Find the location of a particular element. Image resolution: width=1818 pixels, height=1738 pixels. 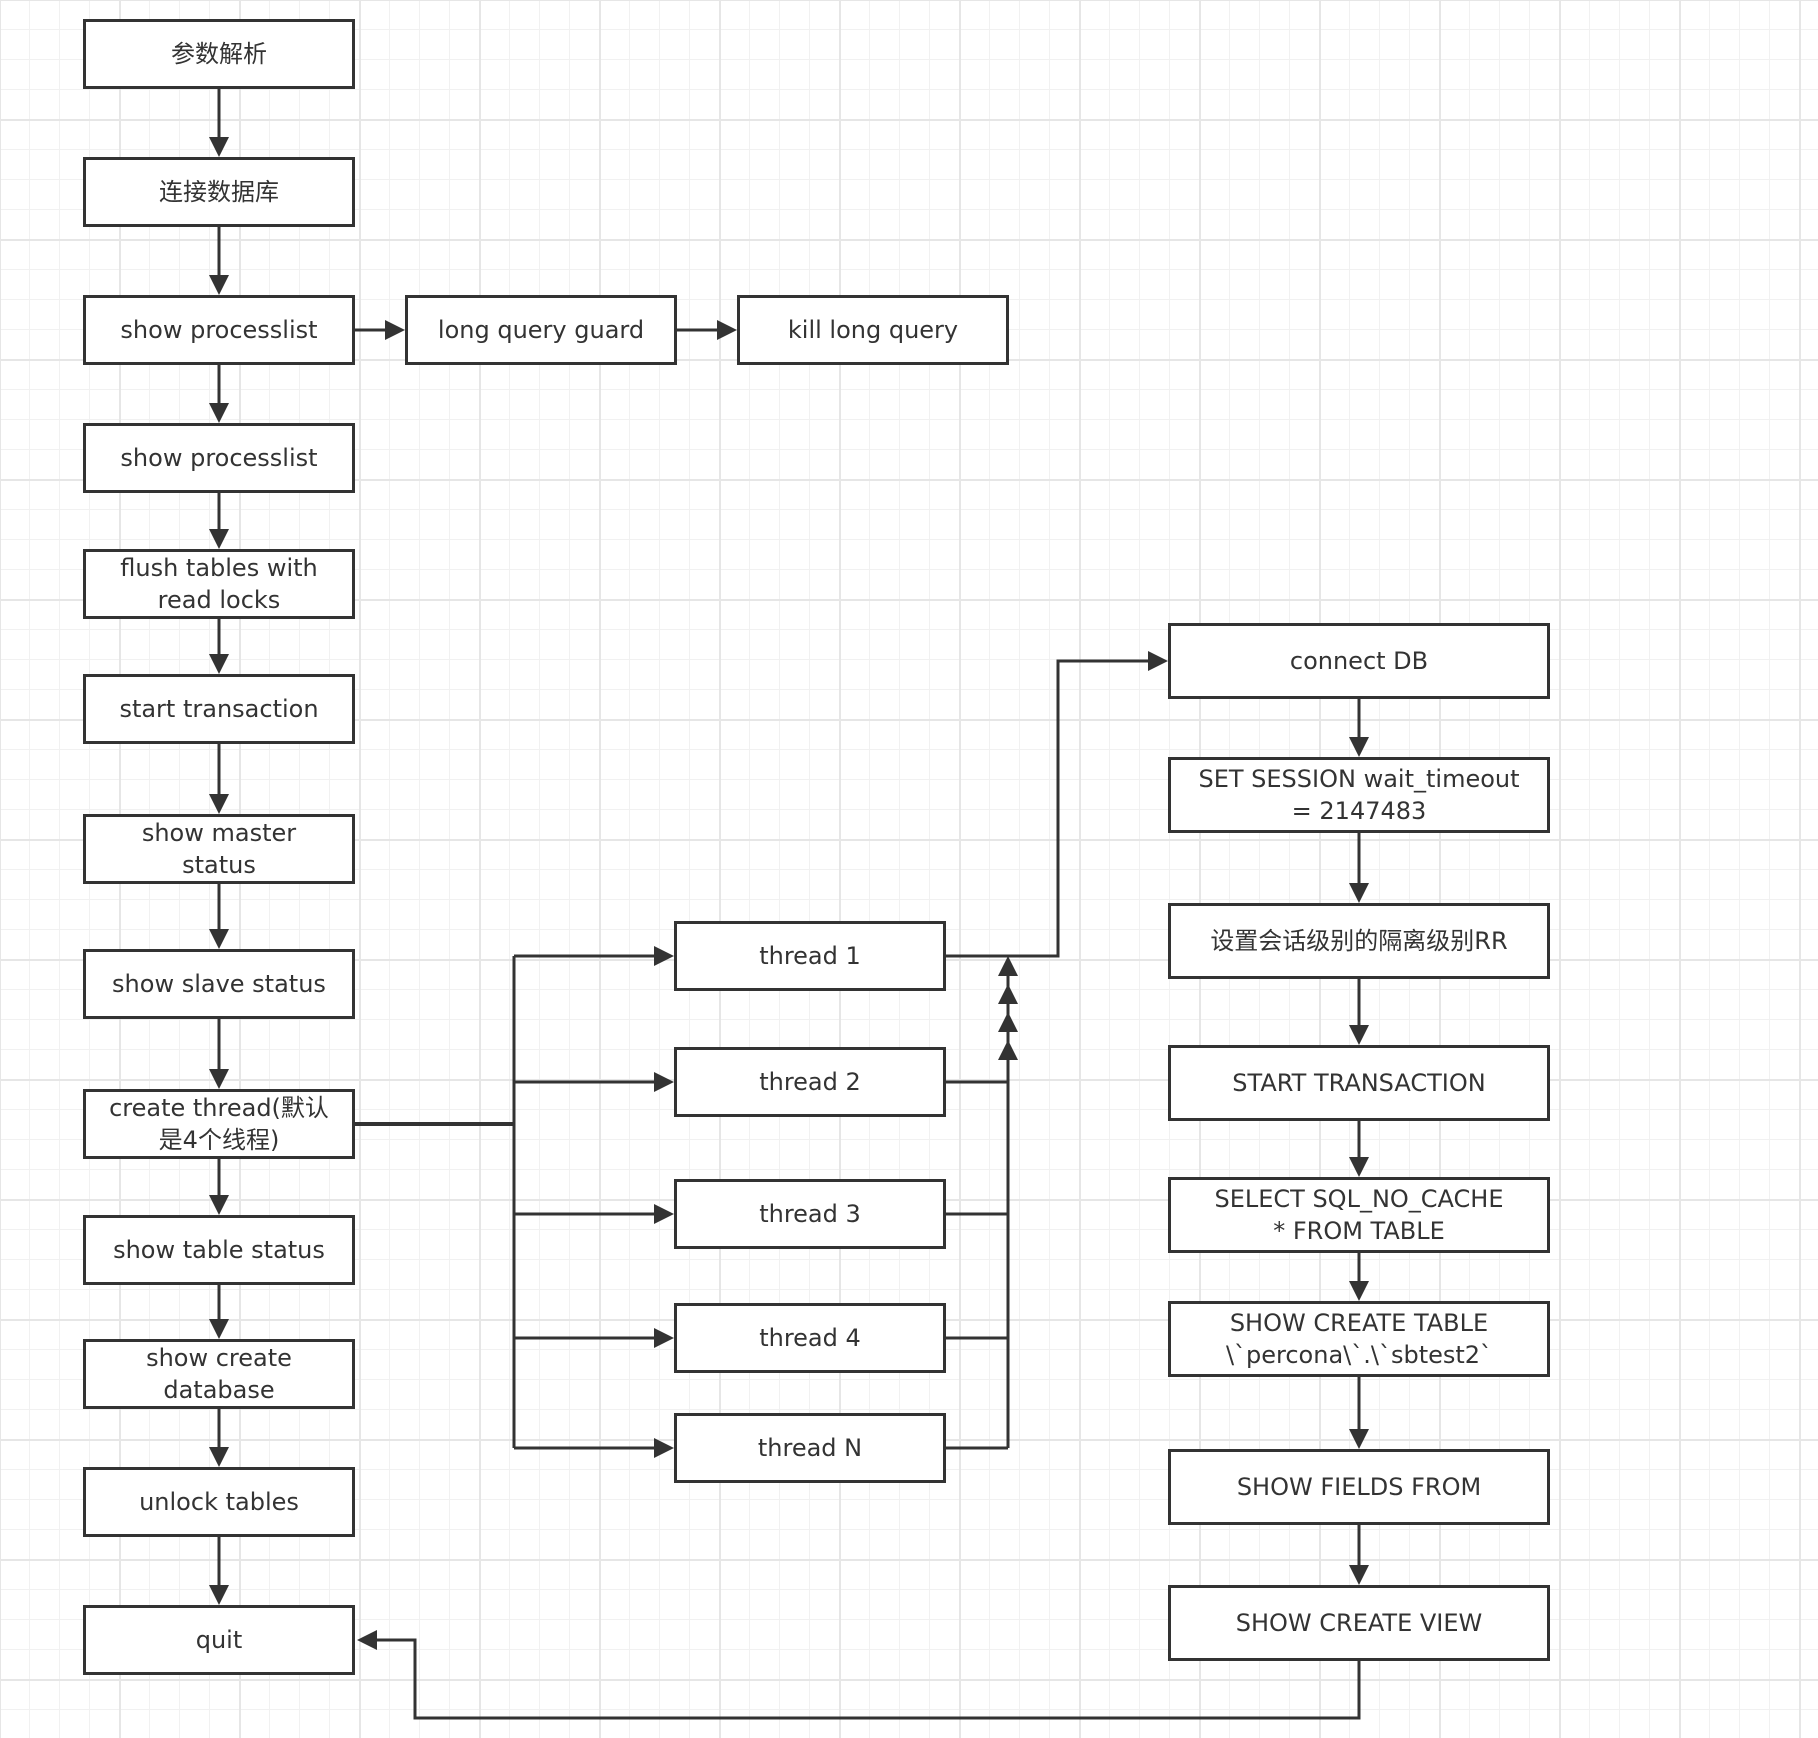

edge-flush-to-start-arrowhead-icon is located at coordinates (219, 664).